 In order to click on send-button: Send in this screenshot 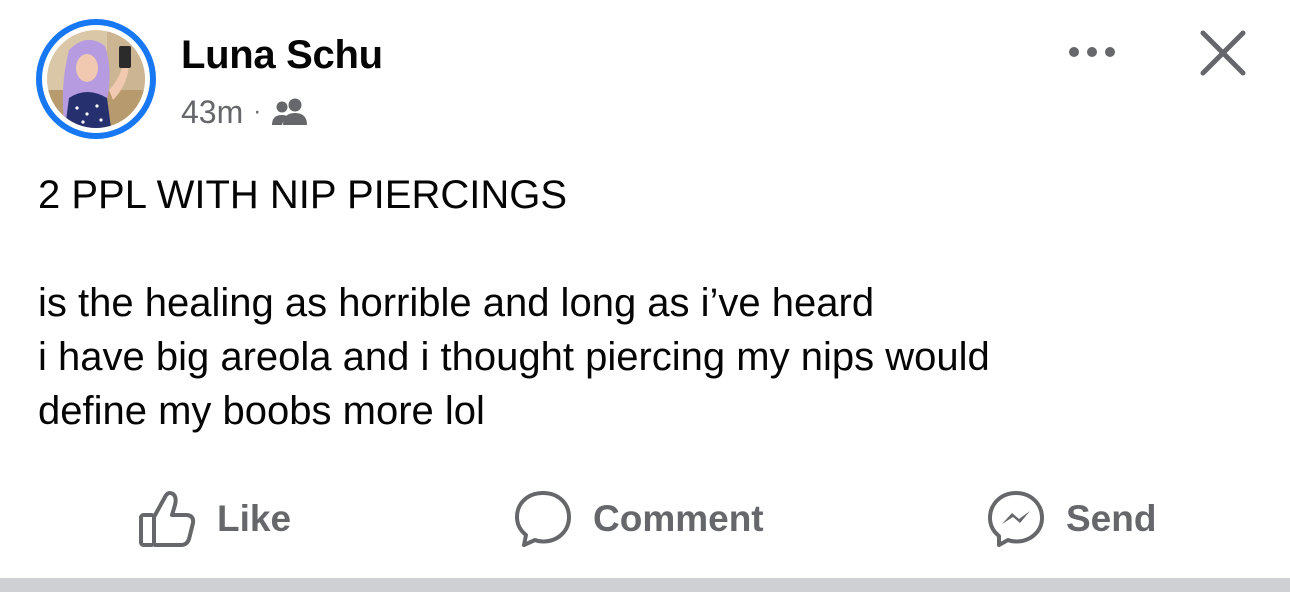, I will do `click(1071, 519)`.